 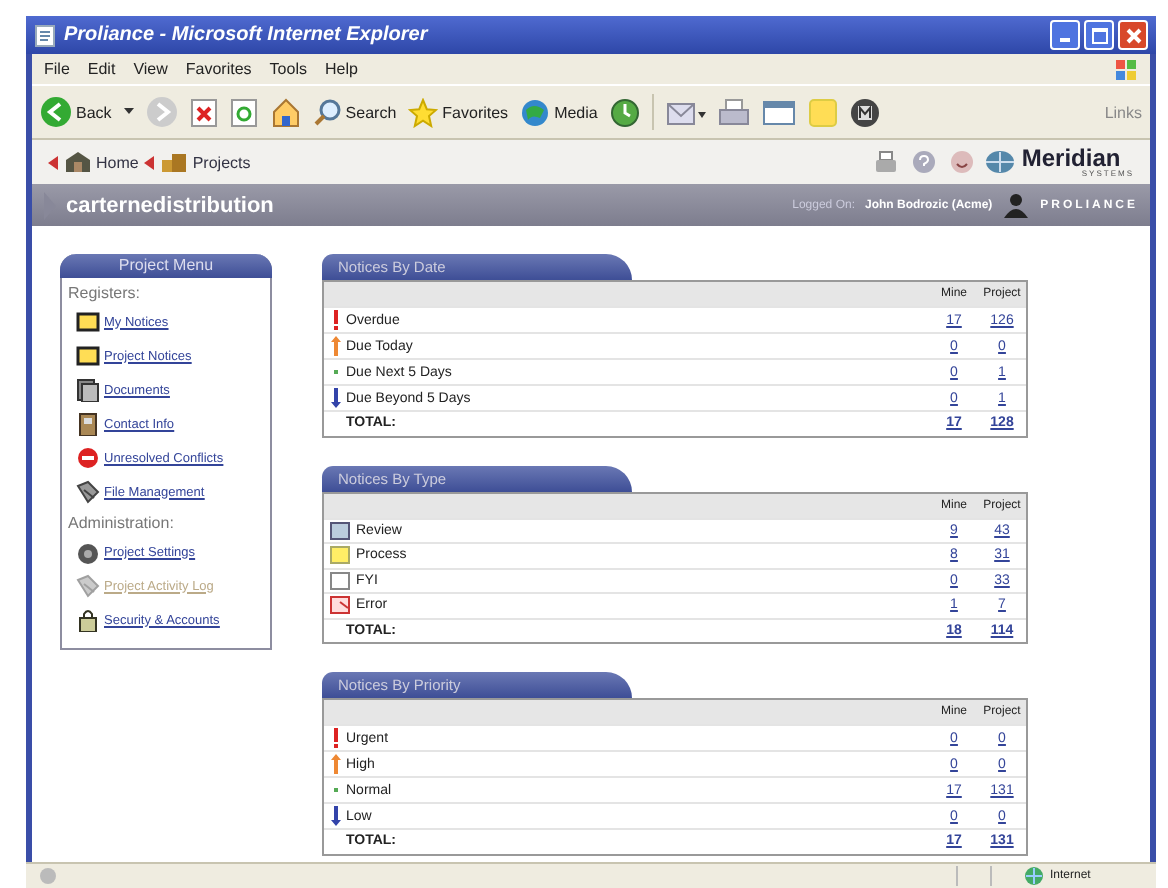 I want to click on history-icon, so click(x=624, y=112).